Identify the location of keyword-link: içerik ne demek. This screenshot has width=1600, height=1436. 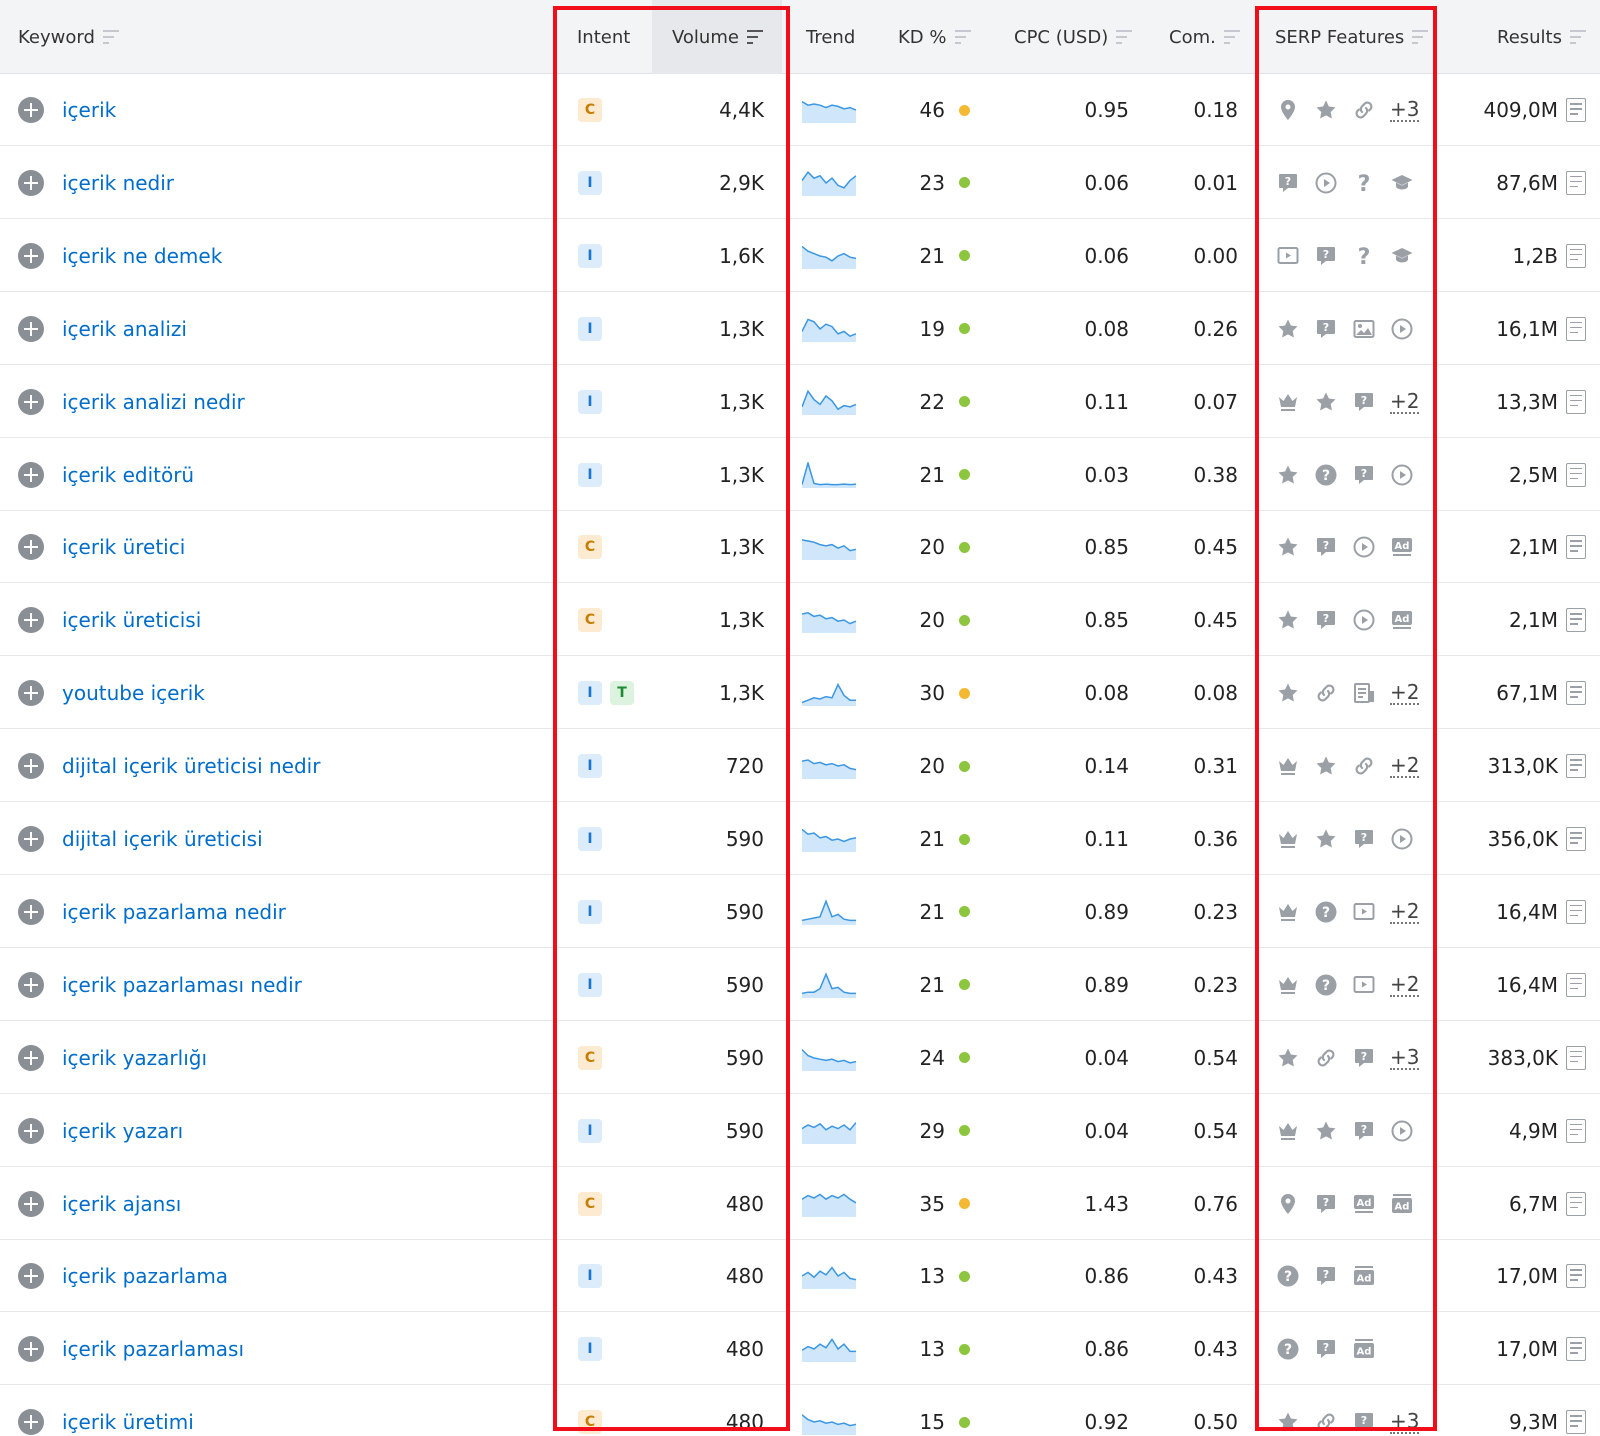
(142, 256).